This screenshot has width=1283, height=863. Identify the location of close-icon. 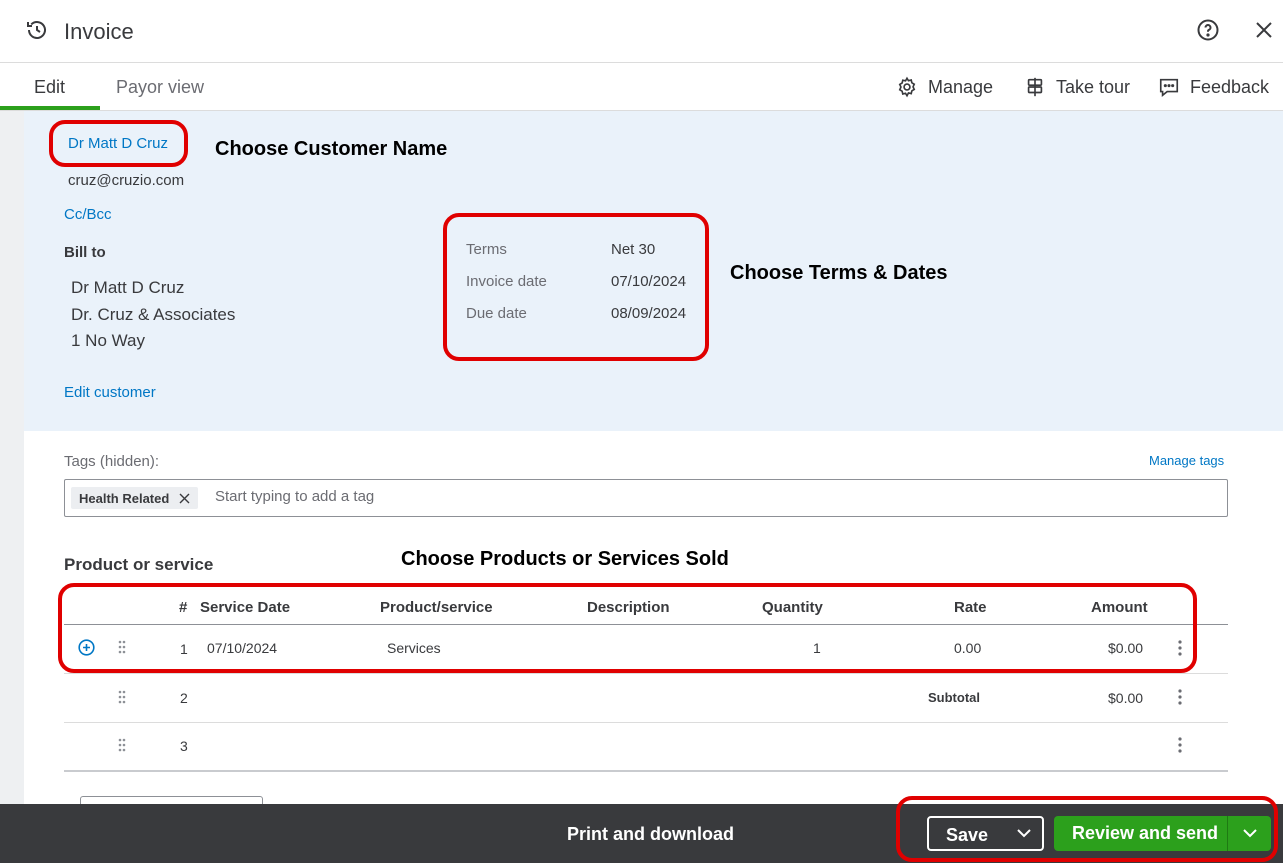
(1264, 30).